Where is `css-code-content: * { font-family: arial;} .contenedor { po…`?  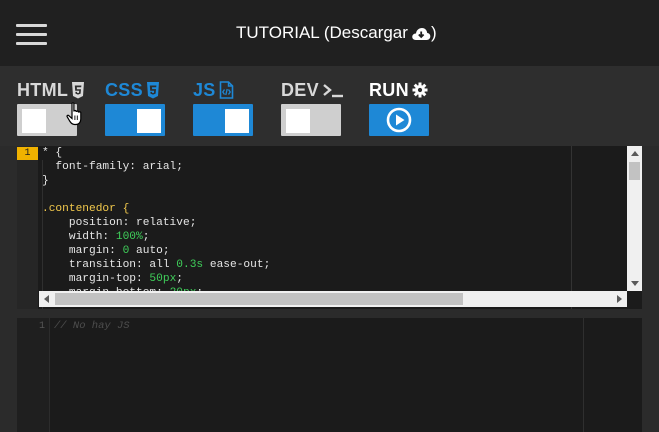 css-code-content: * { font-family: arial;} .contenedor { po… is located at coordinates (156, 227).